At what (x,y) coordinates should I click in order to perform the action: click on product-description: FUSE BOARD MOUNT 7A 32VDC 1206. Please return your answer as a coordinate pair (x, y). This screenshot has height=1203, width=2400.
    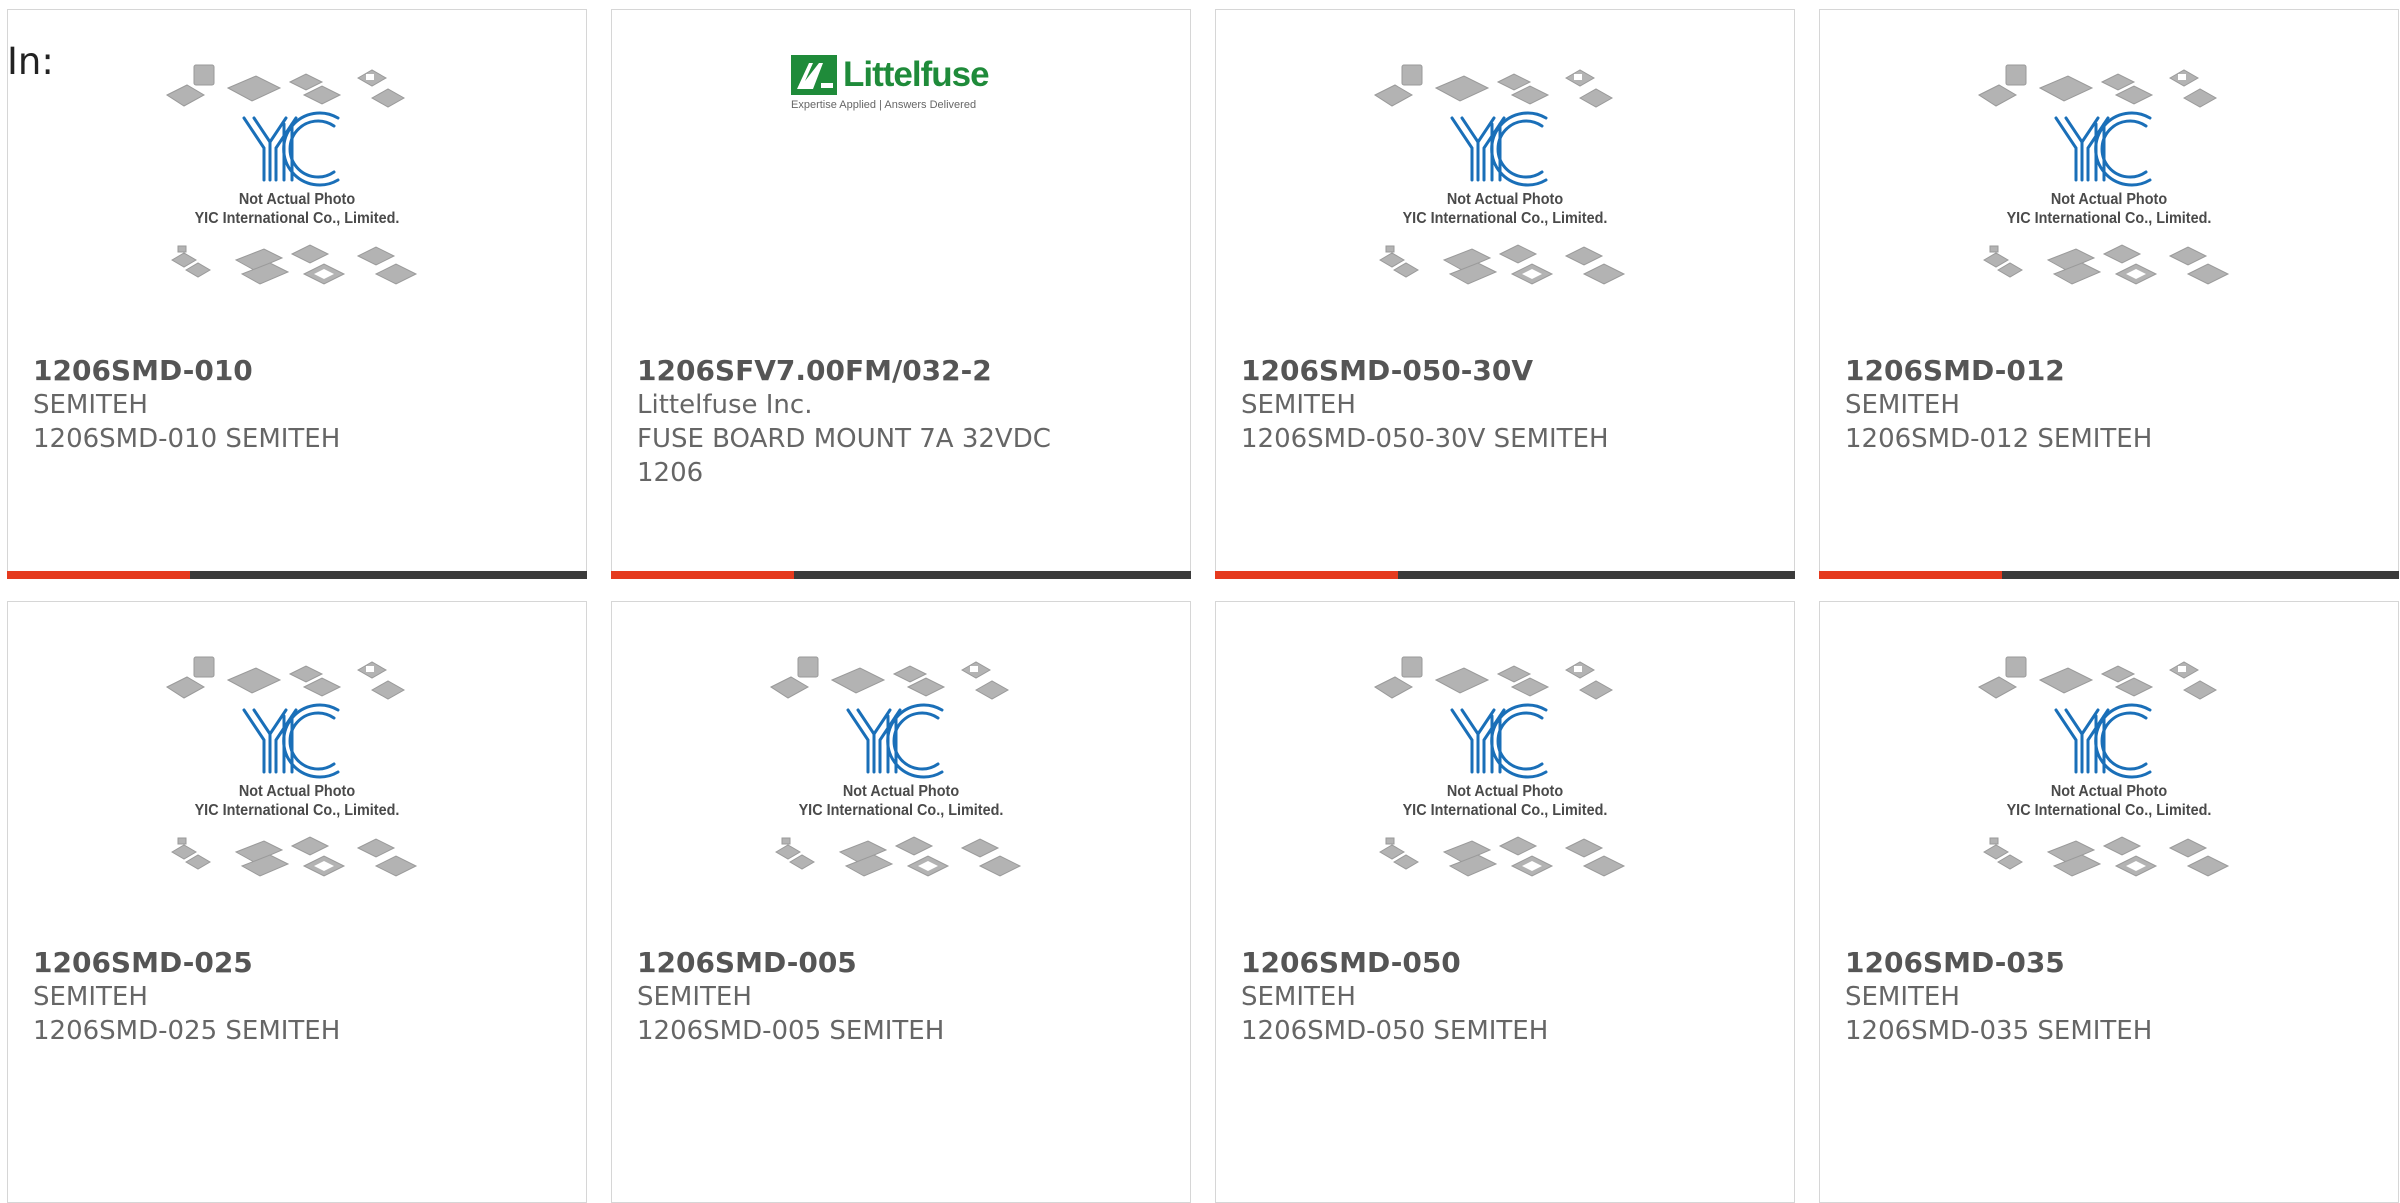
    Looking at the image, I should click on (844, 456).